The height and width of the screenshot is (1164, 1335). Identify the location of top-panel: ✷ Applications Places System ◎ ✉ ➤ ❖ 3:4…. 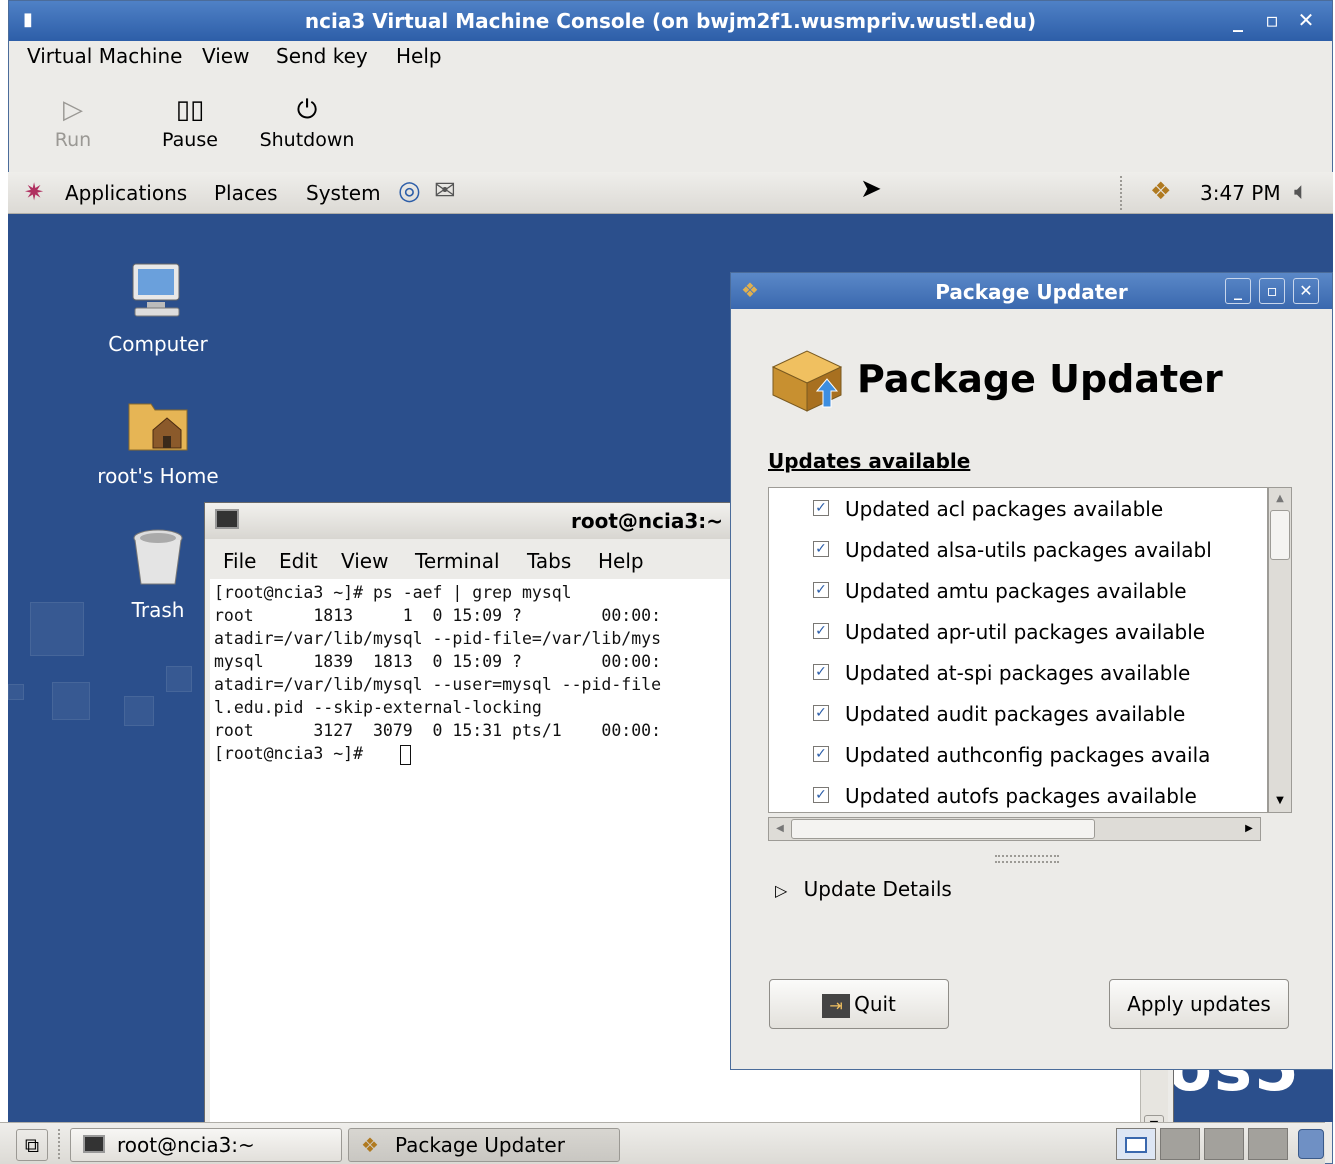
(670, 193).